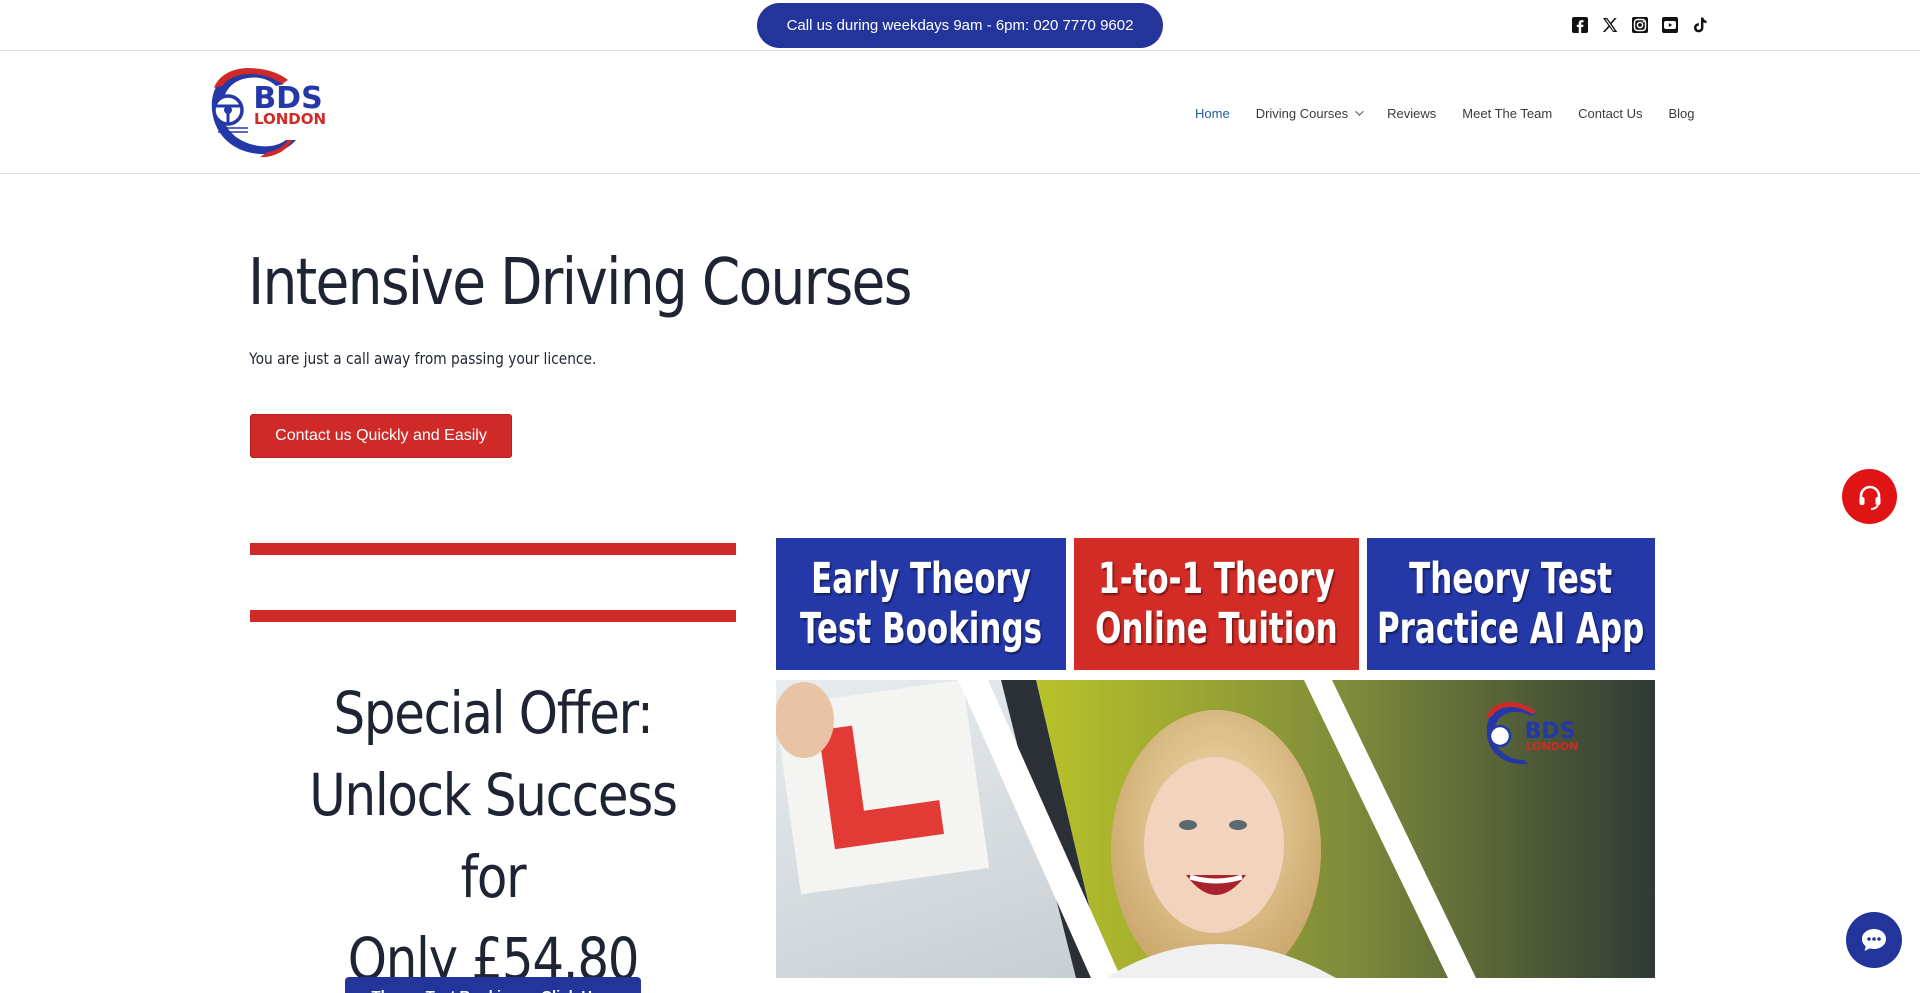  What do you see at coordinates (493, 713) in the screenshot?
I see `offer-line-1: Special Offer:` at bounding box center [493, 713].